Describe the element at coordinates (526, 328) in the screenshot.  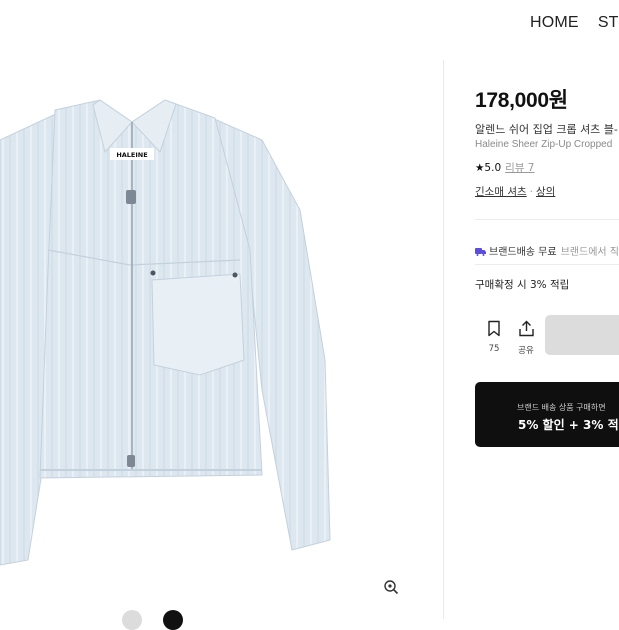
I see `share-icon` at that location.